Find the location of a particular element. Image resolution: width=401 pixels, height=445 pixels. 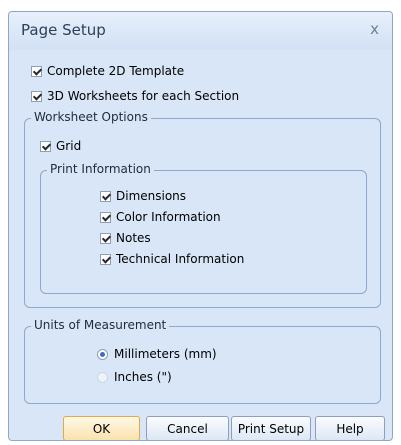

grid-option: Grid is located at coordinates (60, 146).